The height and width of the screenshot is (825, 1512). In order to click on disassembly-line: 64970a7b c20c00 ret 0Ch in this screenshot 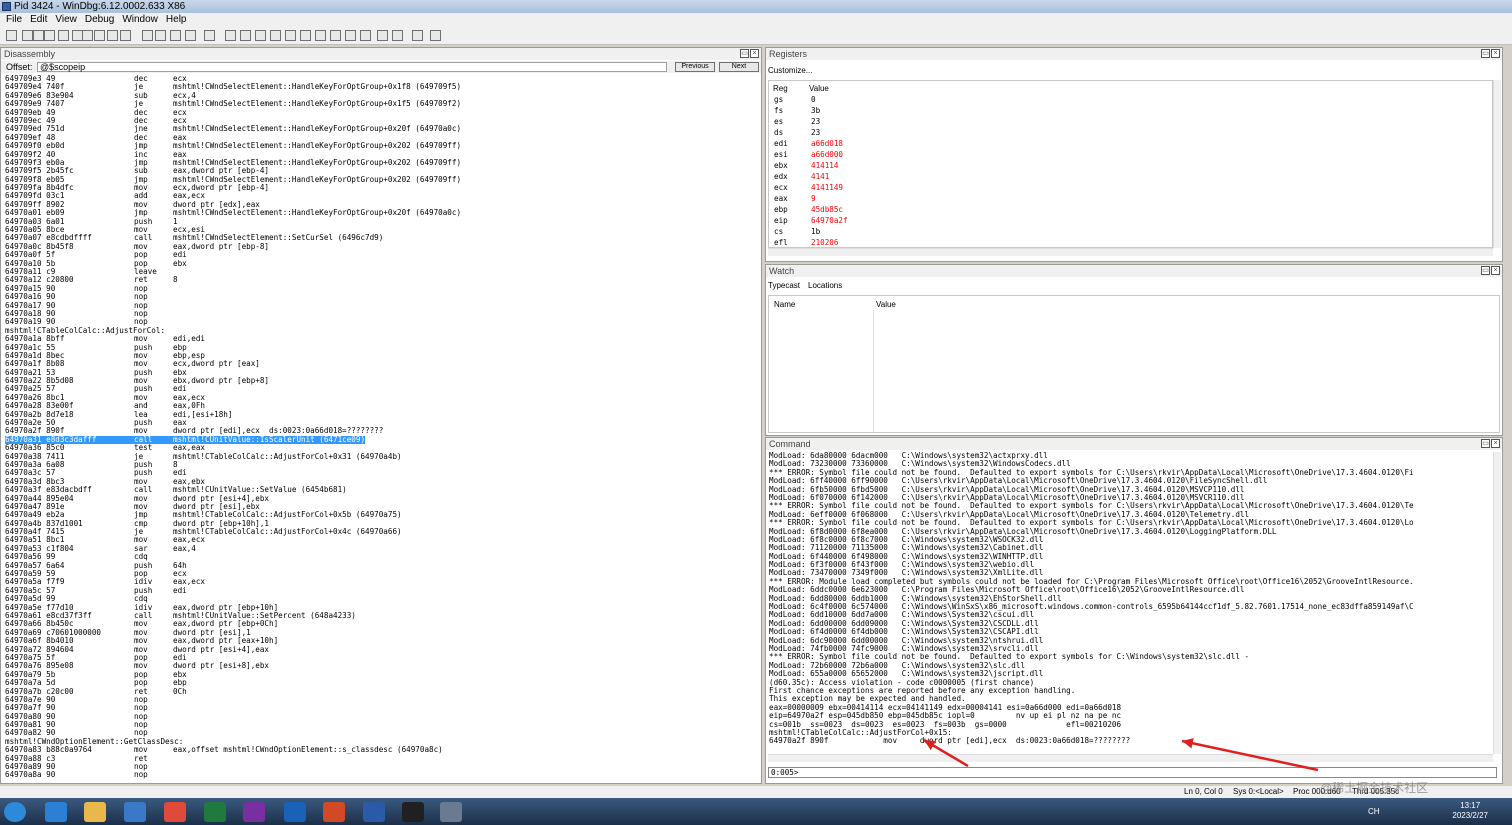, I will do `click(382, 691)`.